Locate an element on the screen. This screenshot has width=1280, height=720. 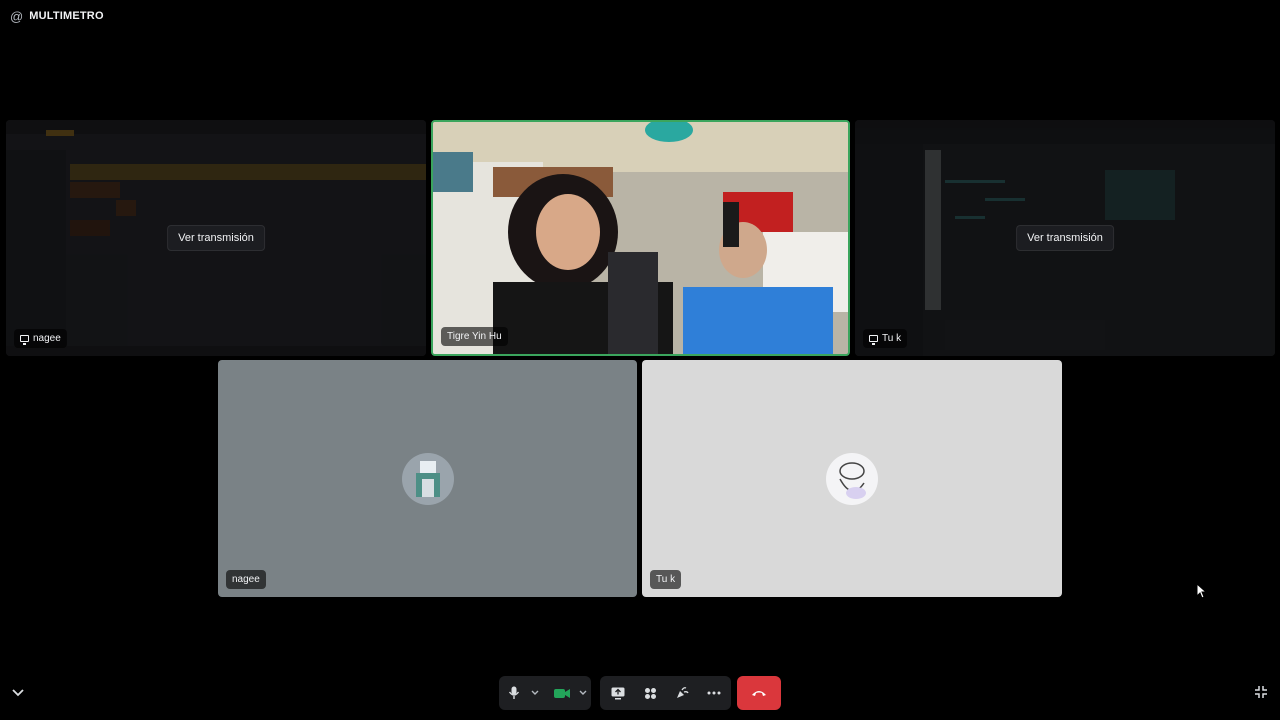
user-name: Tigre Yin Hu is located at coordinates (474, 336).